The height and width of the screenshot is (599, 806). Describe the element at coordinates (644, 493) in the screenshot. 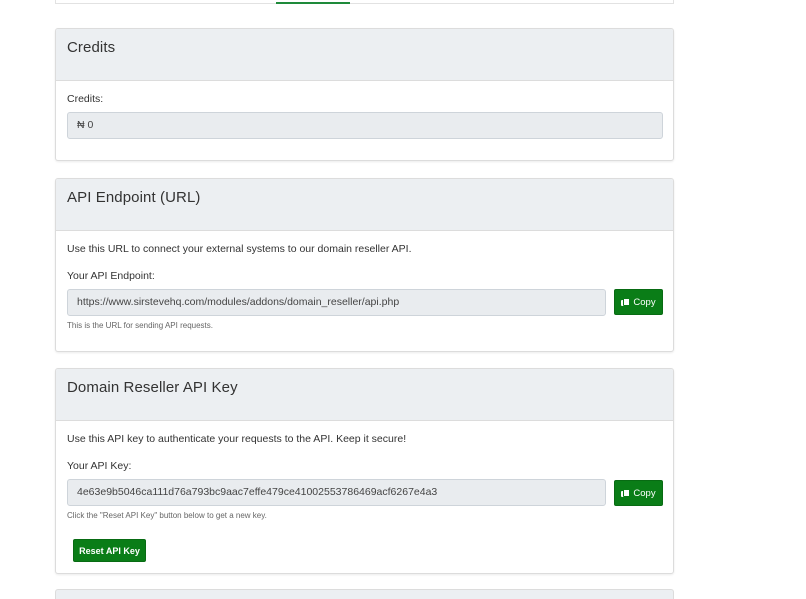

I see `copy-api-key-label: Copy` at that location.